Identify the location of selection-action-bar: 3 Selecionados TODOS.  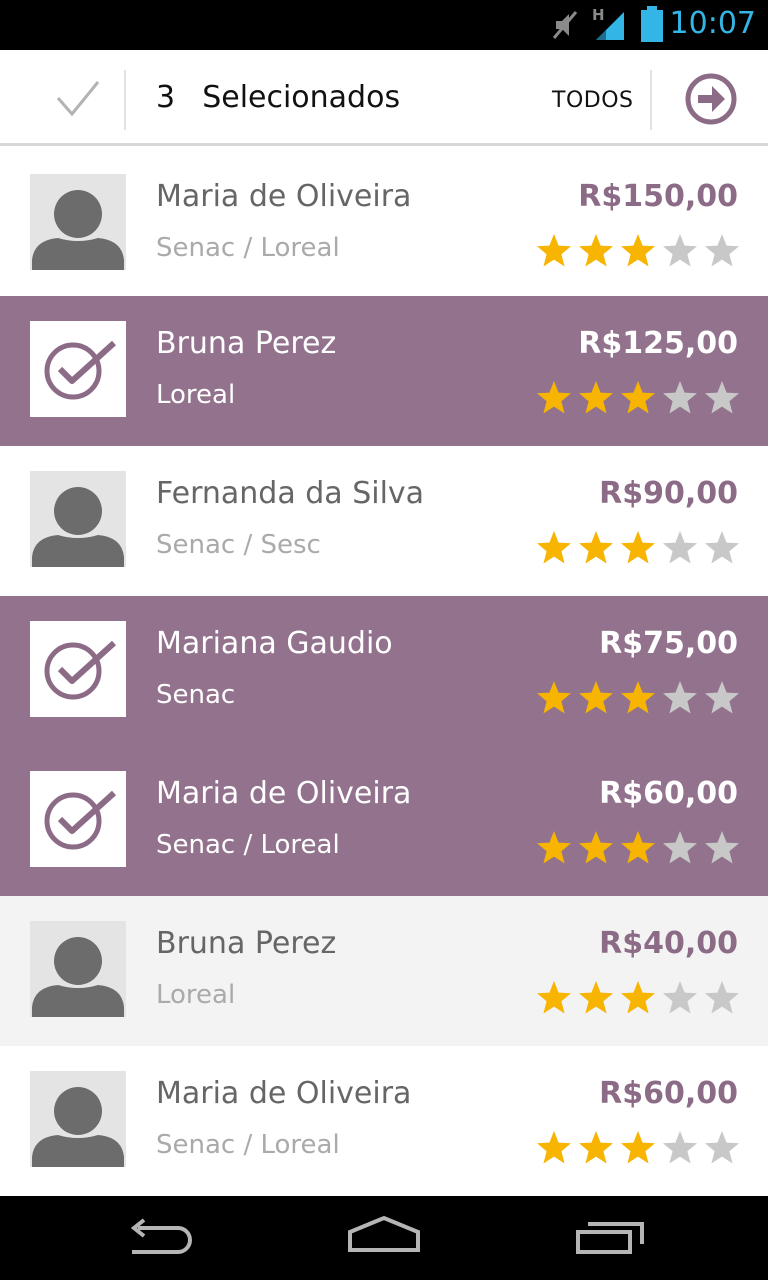
(384, 98).